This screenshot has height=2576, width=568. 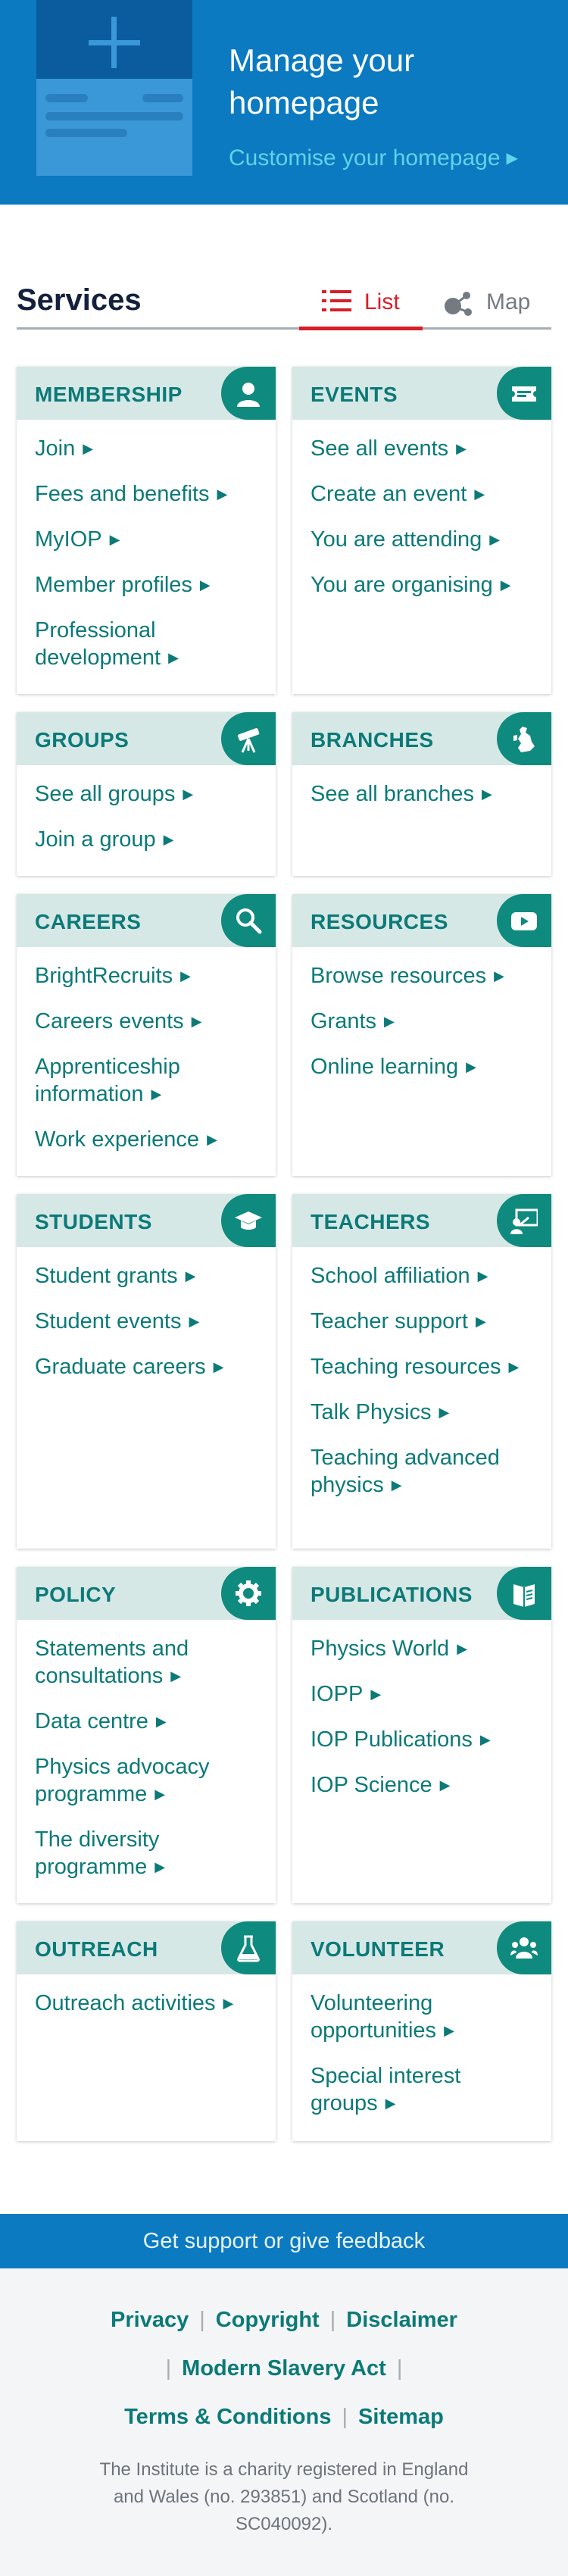 What do you see at coordinates (150, 2320) in the screenshot?
I see `footer-link-privacy: Privacy` at bounding box center [150, 2320].